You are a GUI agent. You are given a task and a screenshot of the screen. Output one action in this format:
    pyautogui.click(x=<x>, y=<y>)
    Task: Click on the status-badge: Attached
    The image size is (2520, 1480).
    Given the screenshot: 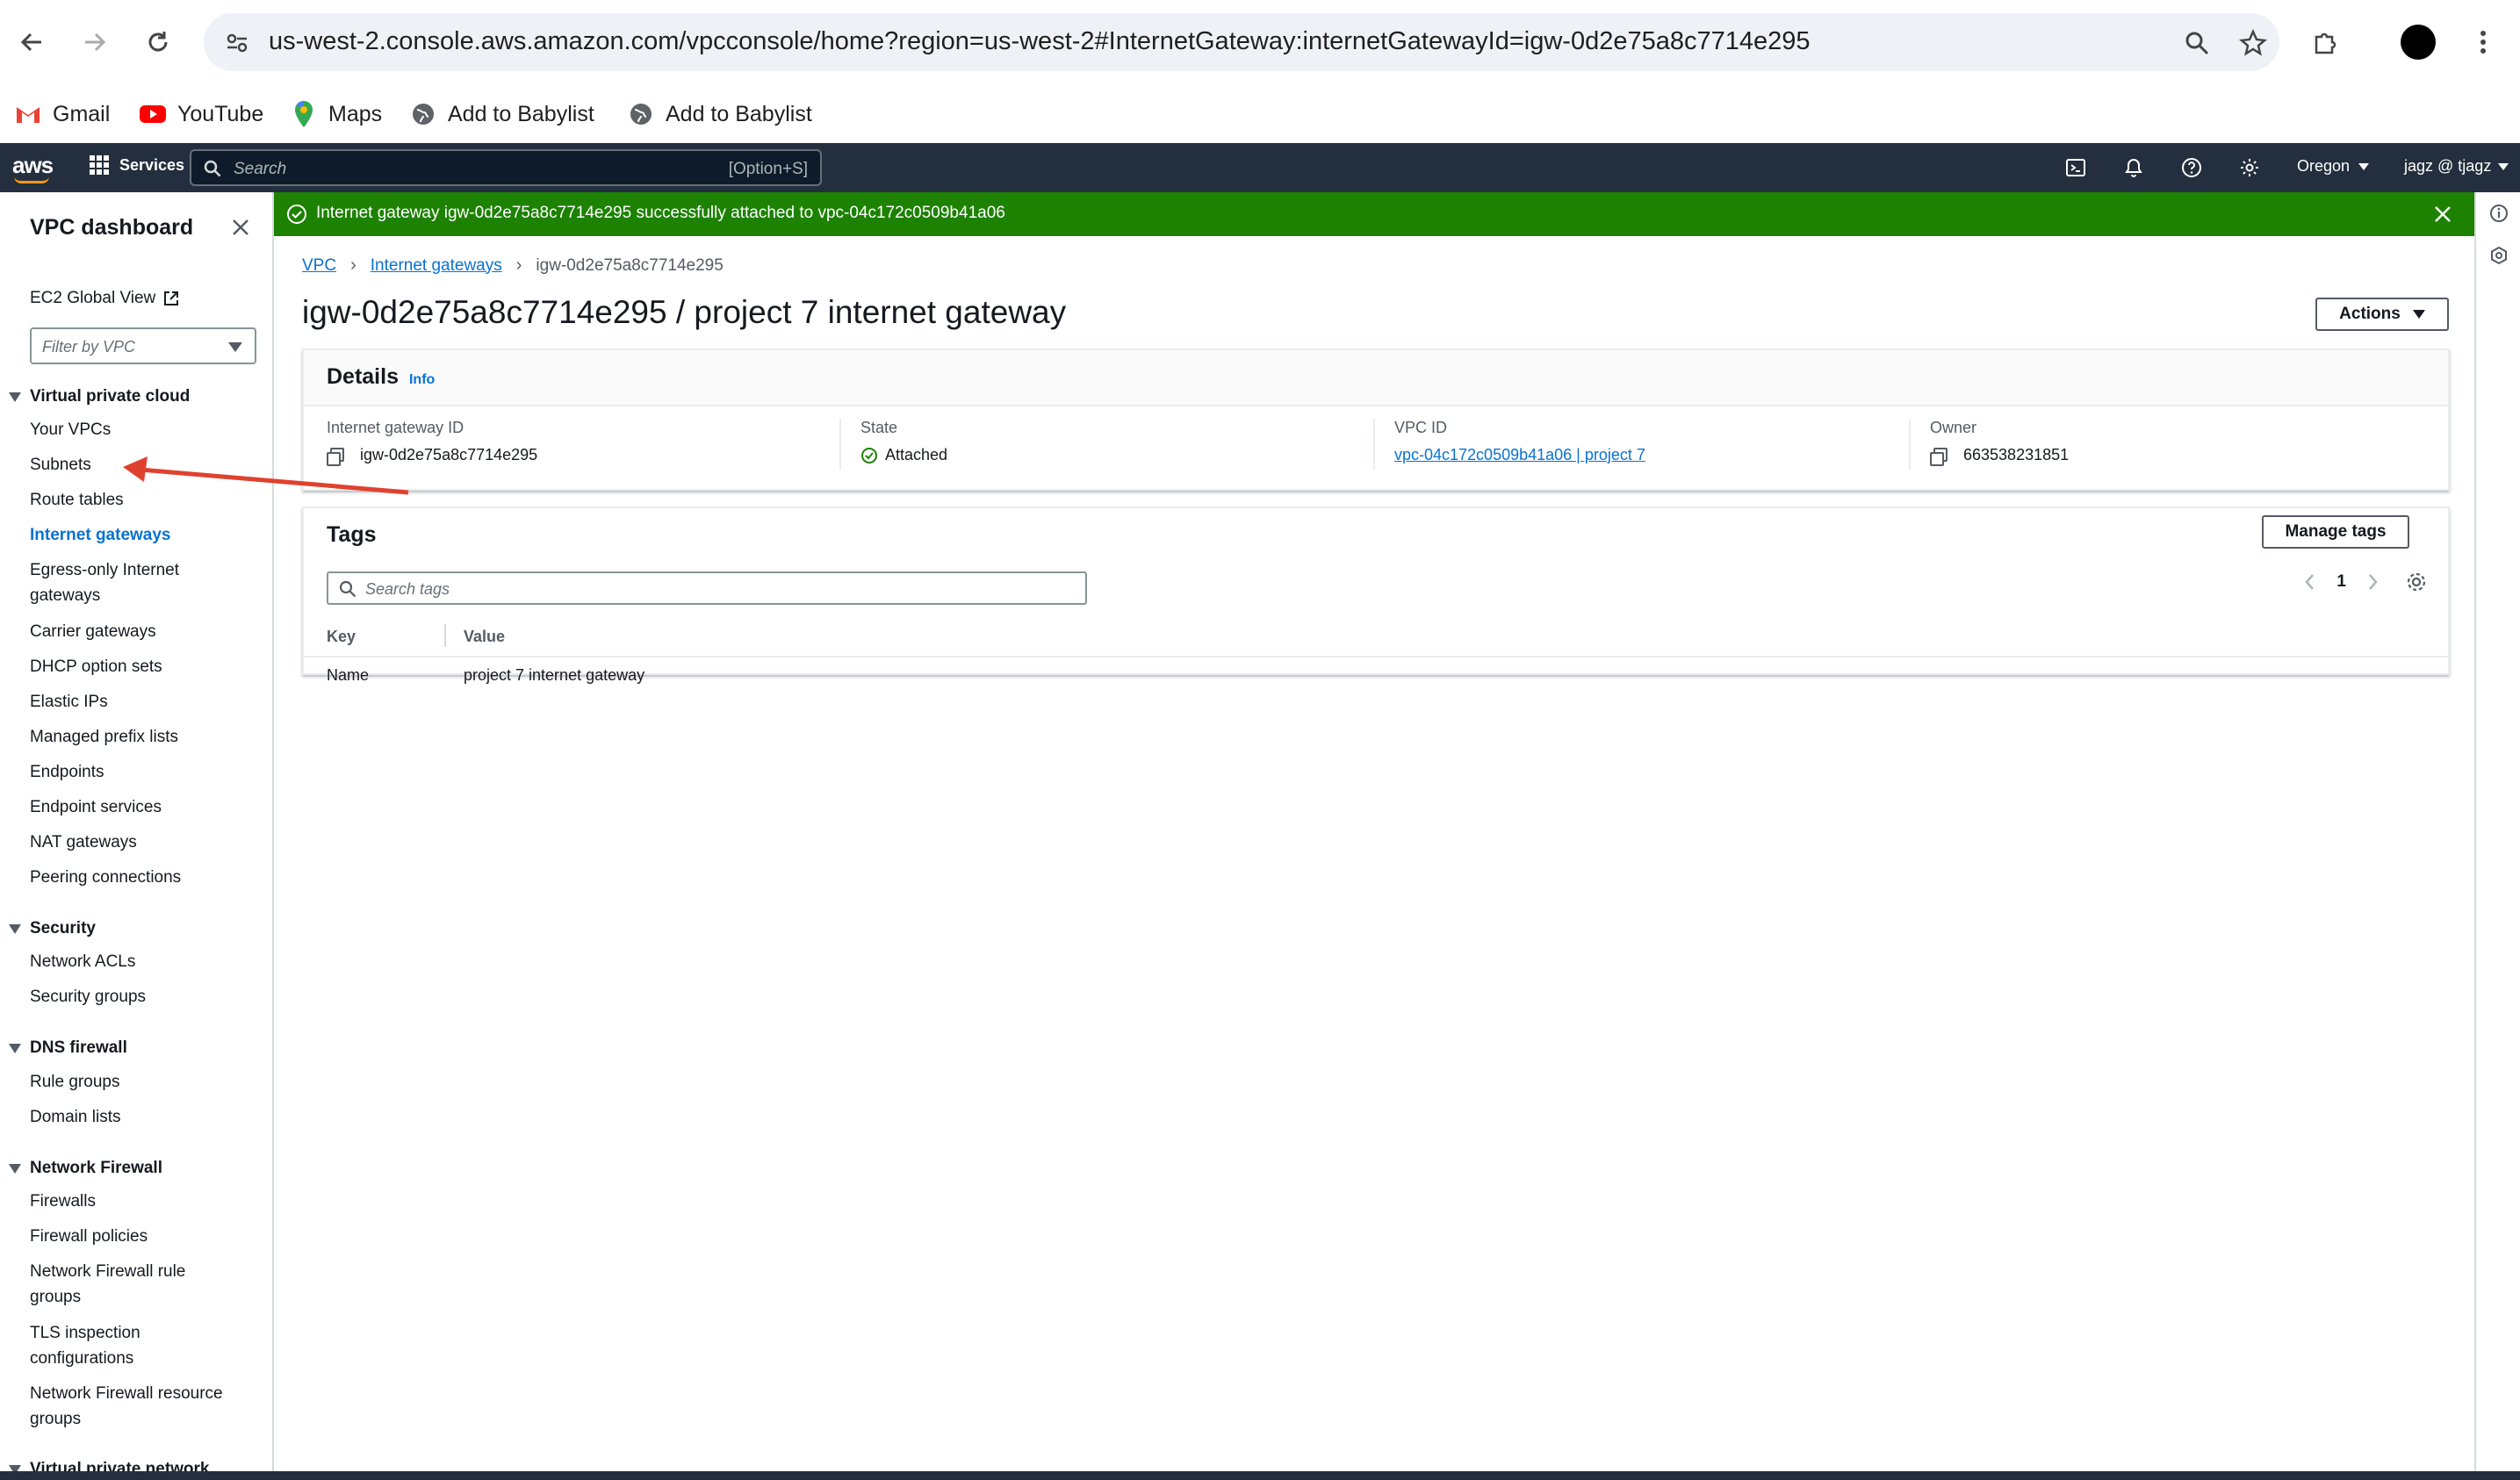 What is the action you would take?
    pyautogui.click(x=916, y=454)
    